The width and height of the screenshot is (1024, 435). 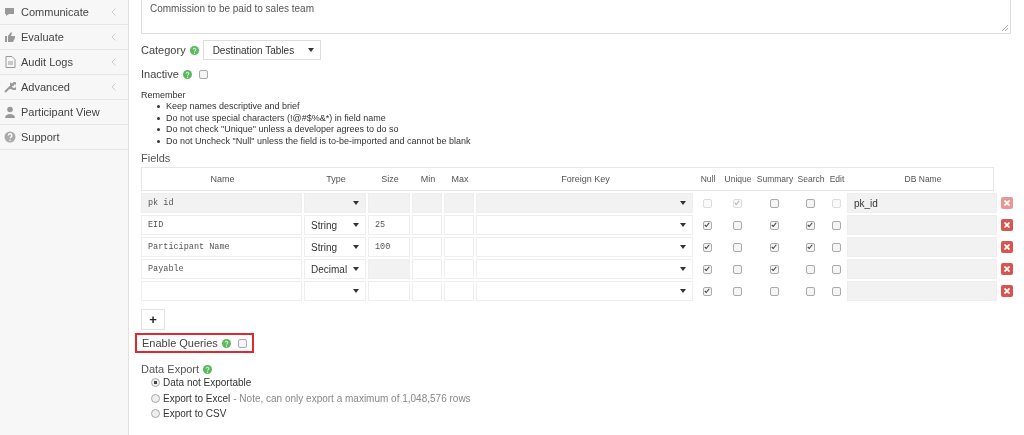 I want to click on user-icon, so click(x=10, y=112).